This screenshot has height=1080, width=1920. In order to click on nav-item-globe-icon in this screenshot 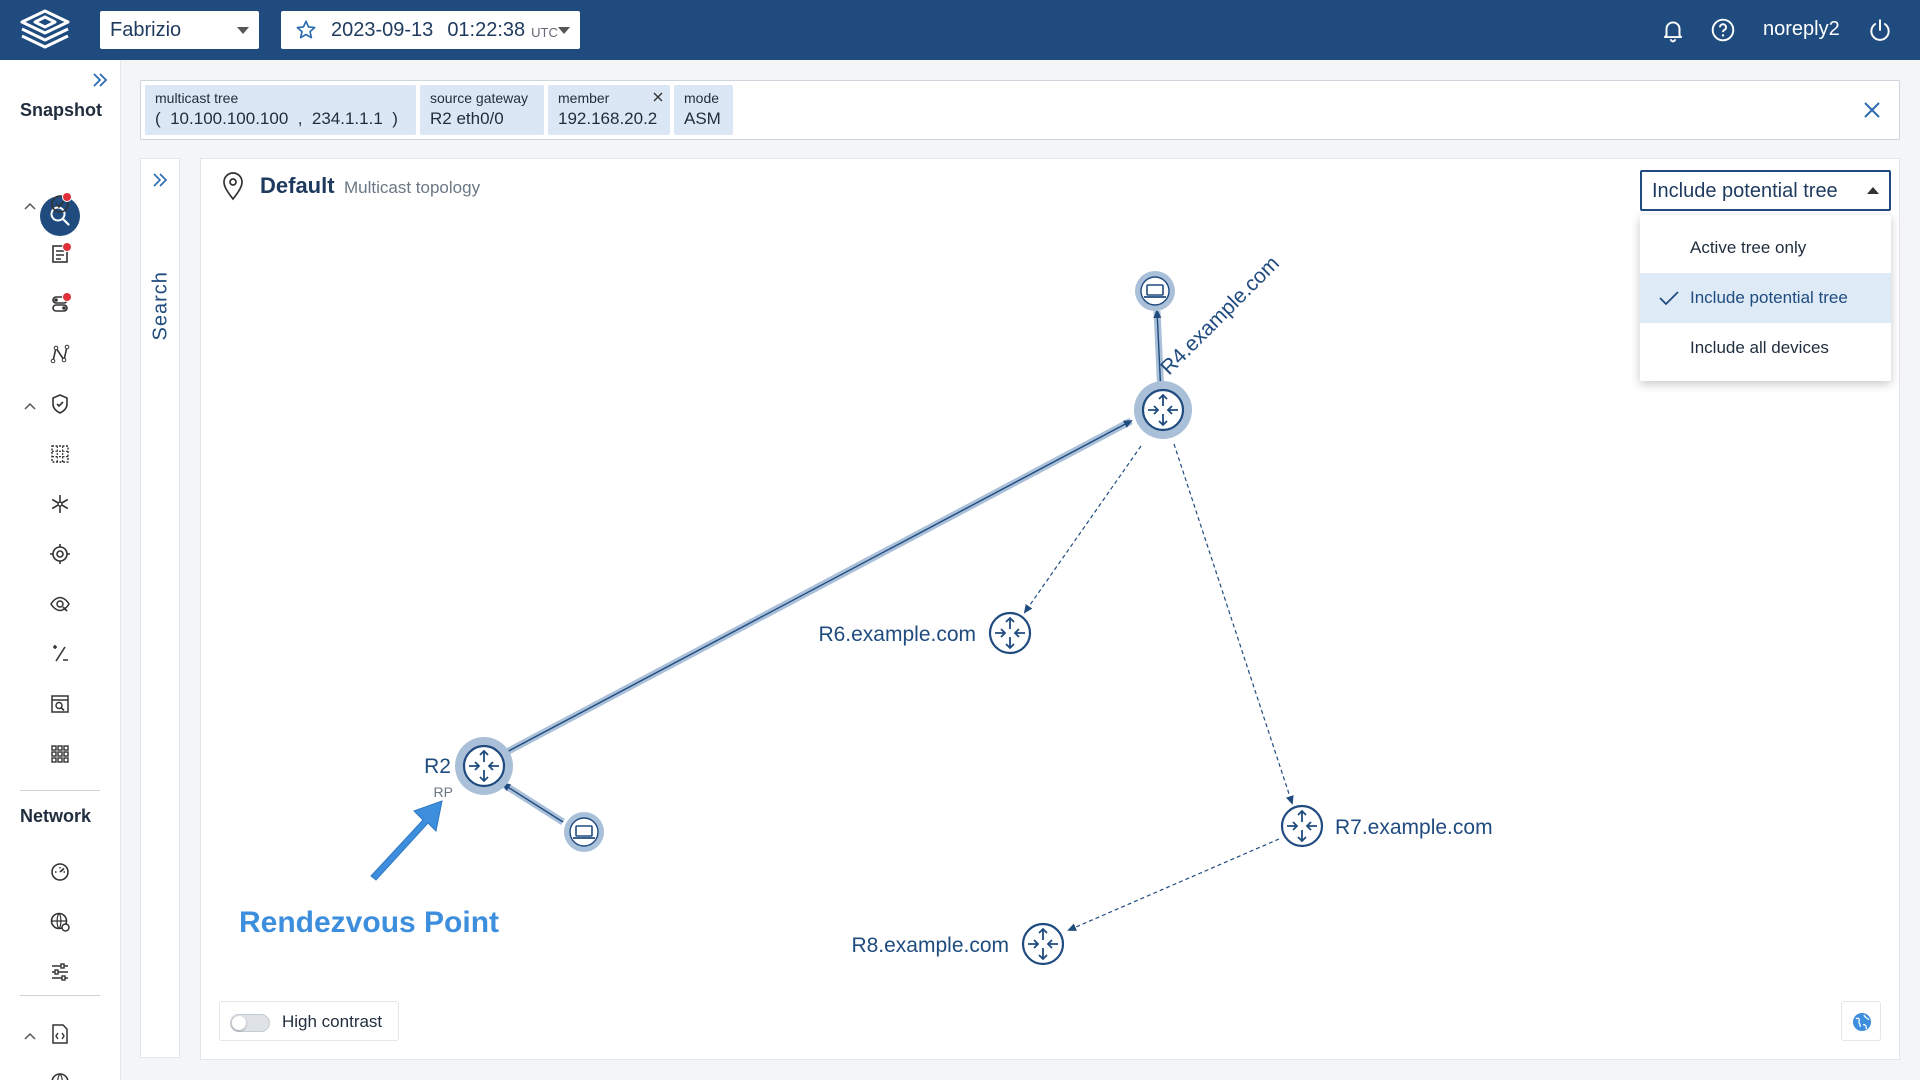, I will do `click(60, 1075)`.